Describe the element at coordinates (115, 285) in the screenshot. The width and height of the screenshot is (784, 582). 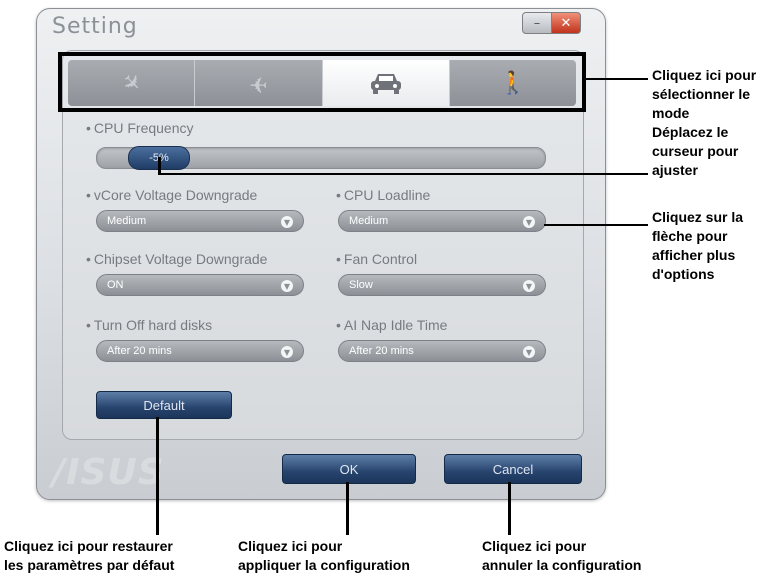
I see `chipset-voltage-value: ON` at that location.